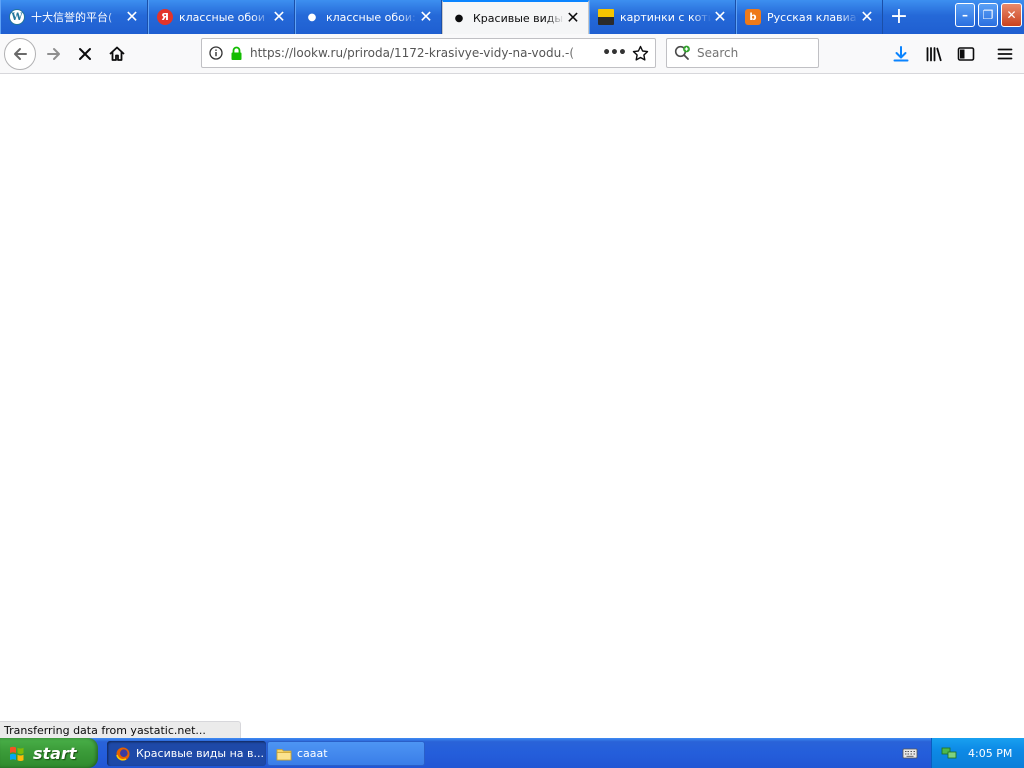  What do you see at coordinates (165, 17) in the screenshot?
I see `yandex-icon: Я` at bounding box center [165, 17].